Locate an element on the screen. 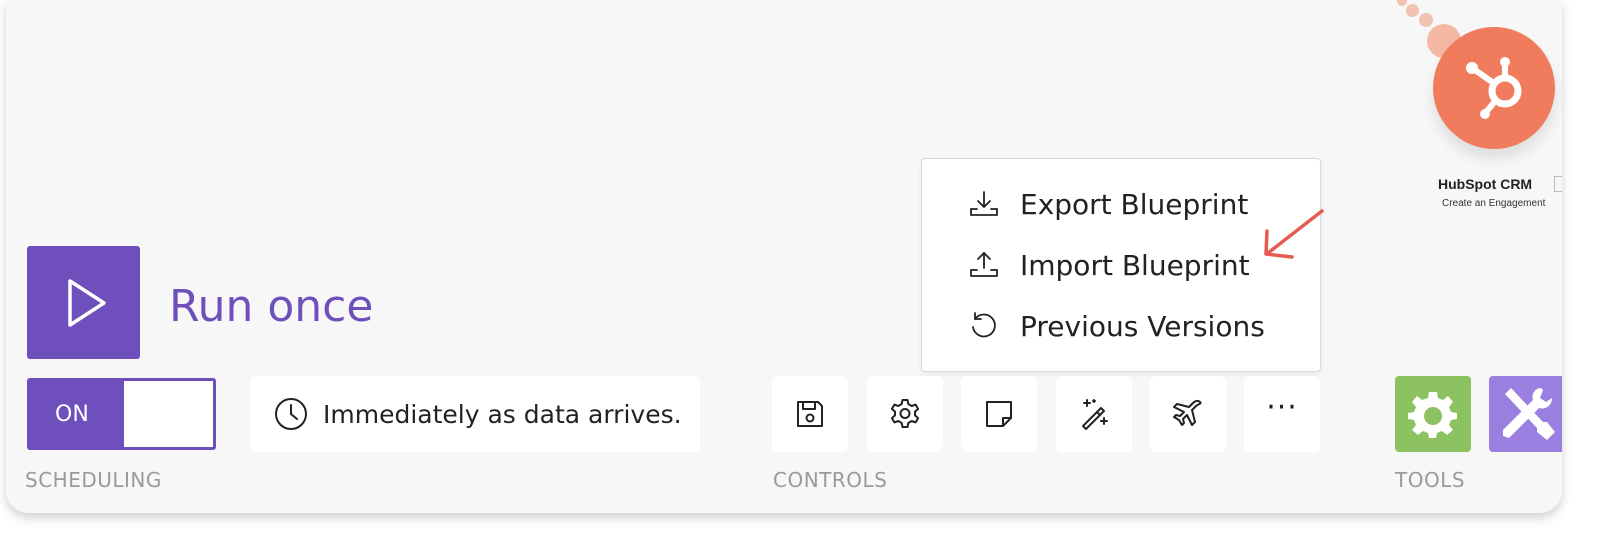  menu-item-label: Export Blueprint is located at coordinates (1134, 204).